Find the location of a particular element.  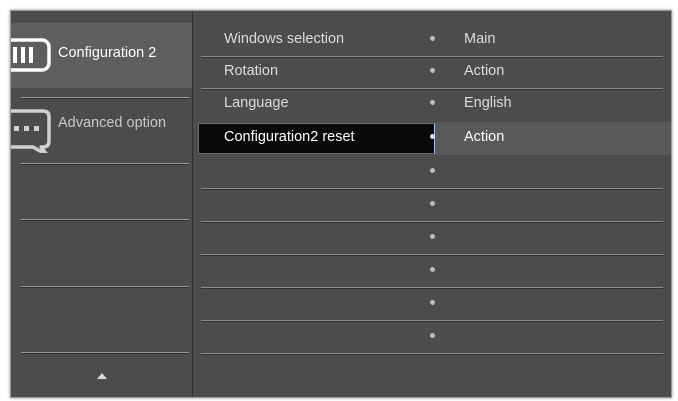

up-arrow-icon is located at coordinates (102, 376).